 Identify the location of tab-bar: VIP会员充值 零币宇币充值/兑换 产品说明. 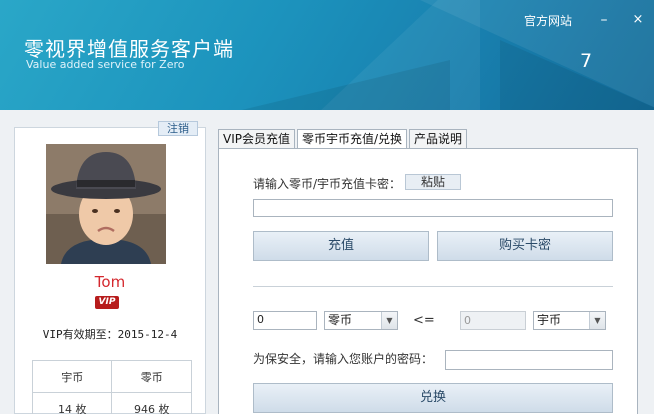
(343, 139).